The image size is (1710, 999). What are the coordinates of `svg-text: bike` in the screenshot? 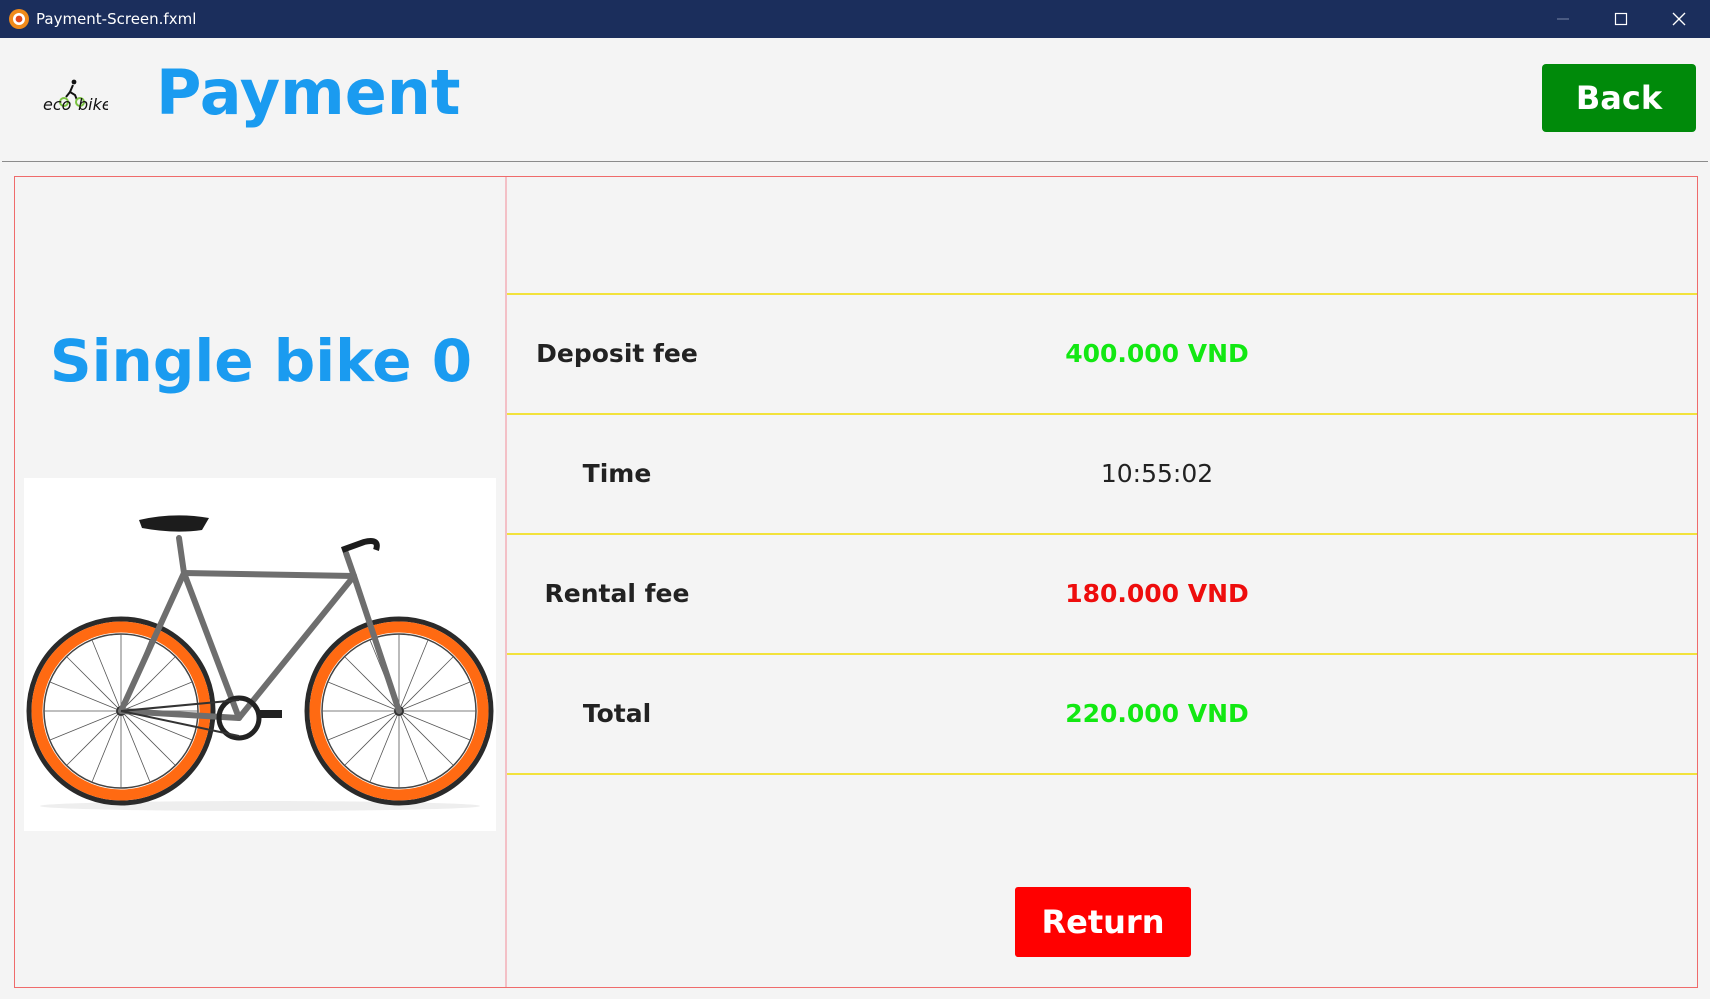 It's located at (93, 104).